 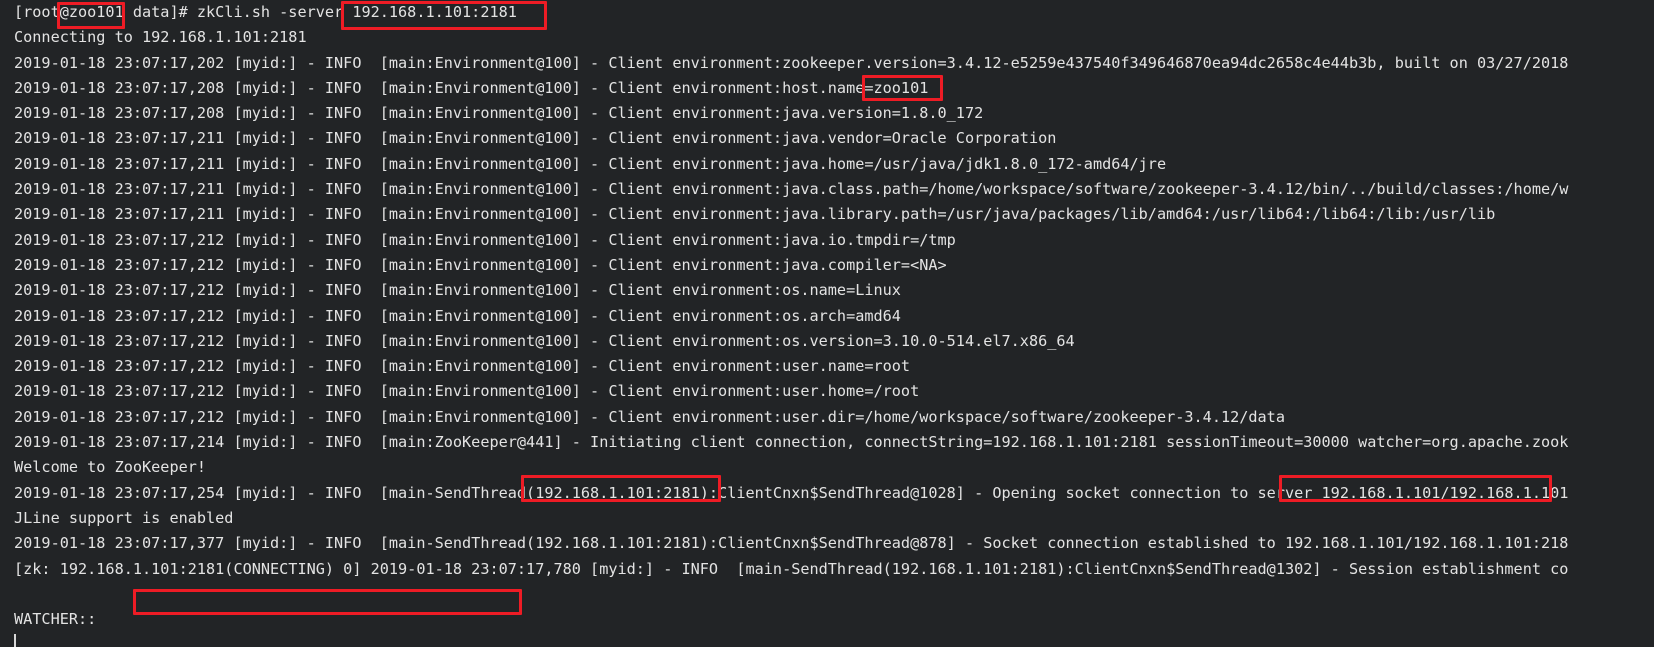 I want to click on terminal-line: WATCHER::, so click(x=55, y=619).